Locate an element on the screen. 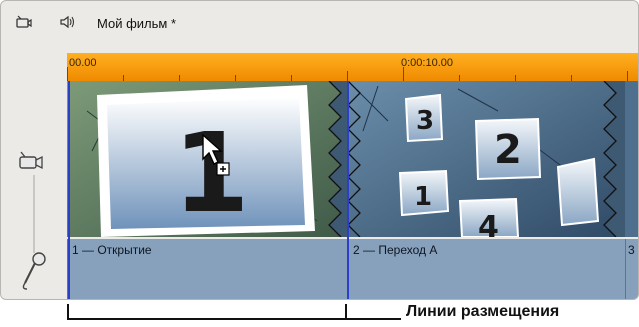  svg-text: 4 is located at coordinates (488, 223).